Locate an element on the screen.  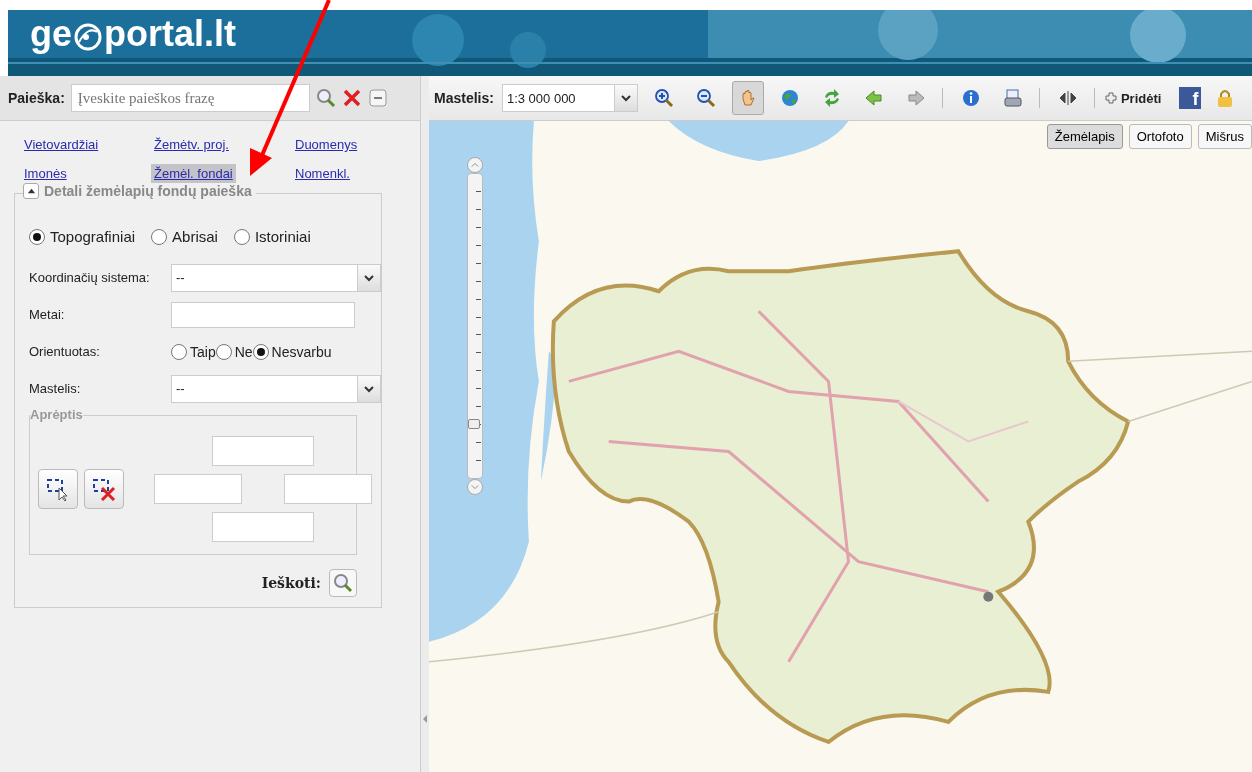
search-label: Paieška: is located at coordinates (36, 98).